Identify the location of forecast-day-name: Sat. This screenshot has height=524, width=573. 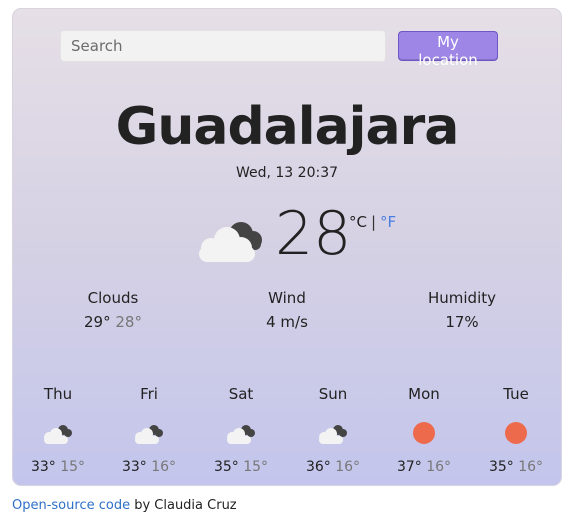
(241, 394).